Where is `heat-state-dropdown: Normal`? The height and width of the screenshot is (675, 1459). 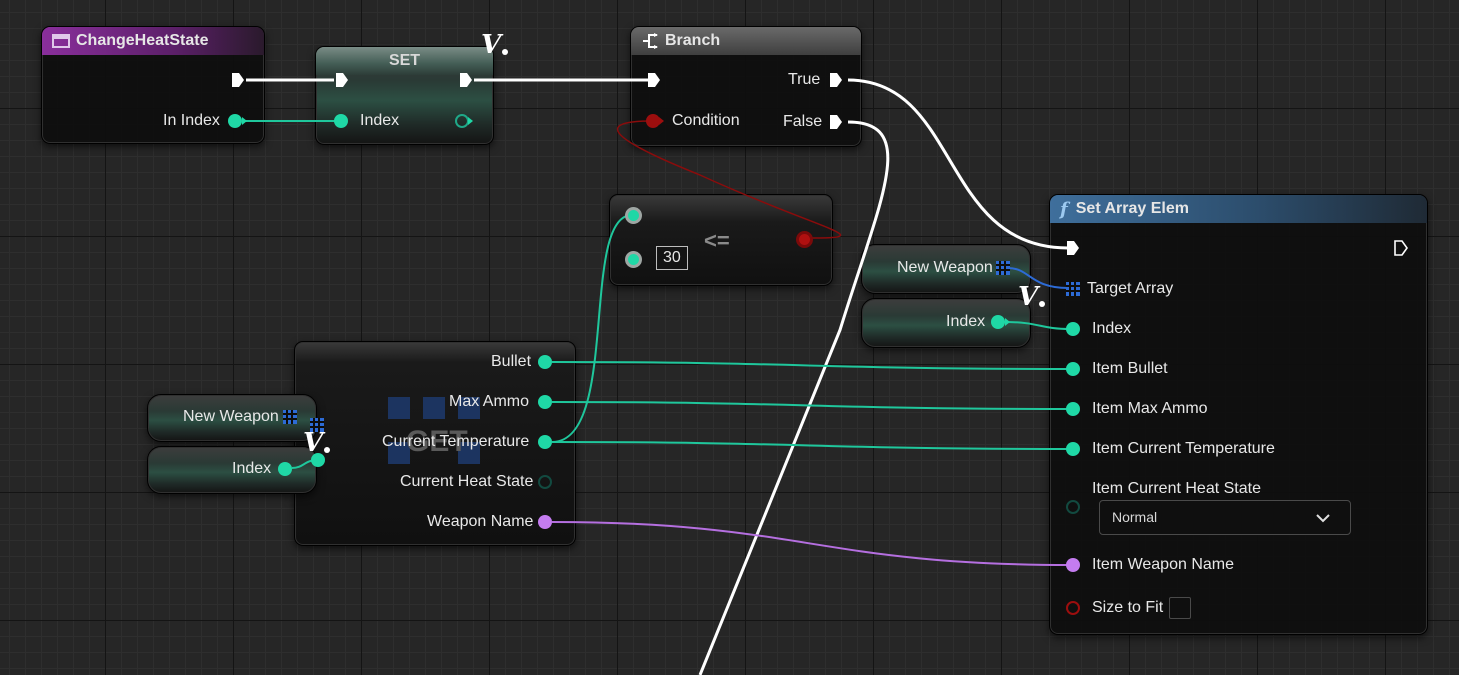 heat-state-dropdown: Normal is located at coordinates (1225, 517).